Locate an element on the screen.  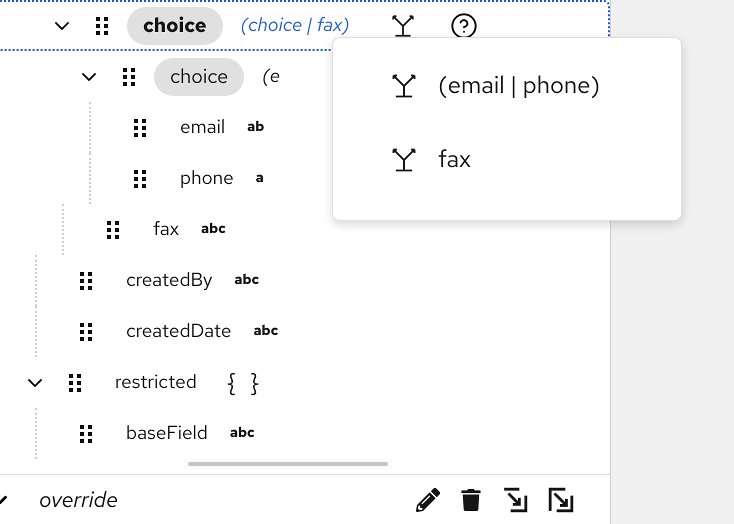
help-icon is located at coordinates (464, 26).